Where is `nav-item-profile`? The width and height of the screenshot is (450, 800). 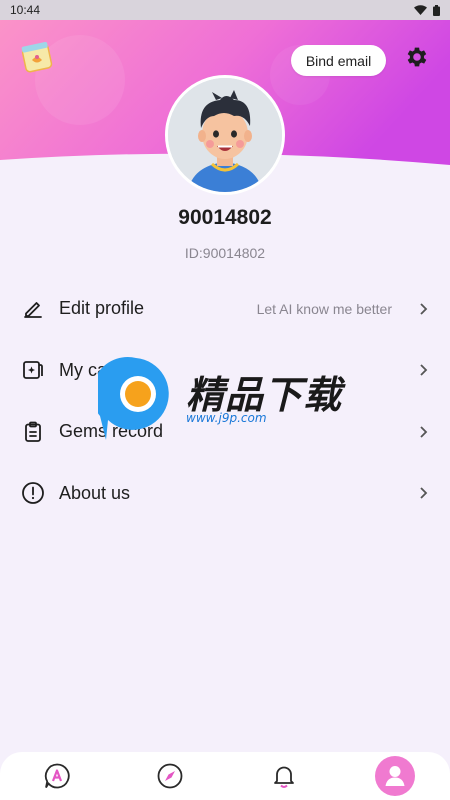
nav-item-profile is located at coordinates (395, 776).